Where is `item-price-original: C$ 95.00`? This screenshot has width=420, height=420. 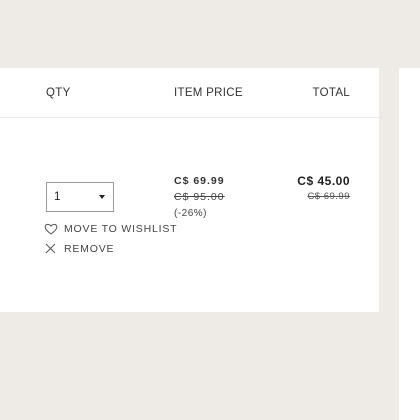 item-price-original: C$ 95.00 is located at coordinates (199, 197).